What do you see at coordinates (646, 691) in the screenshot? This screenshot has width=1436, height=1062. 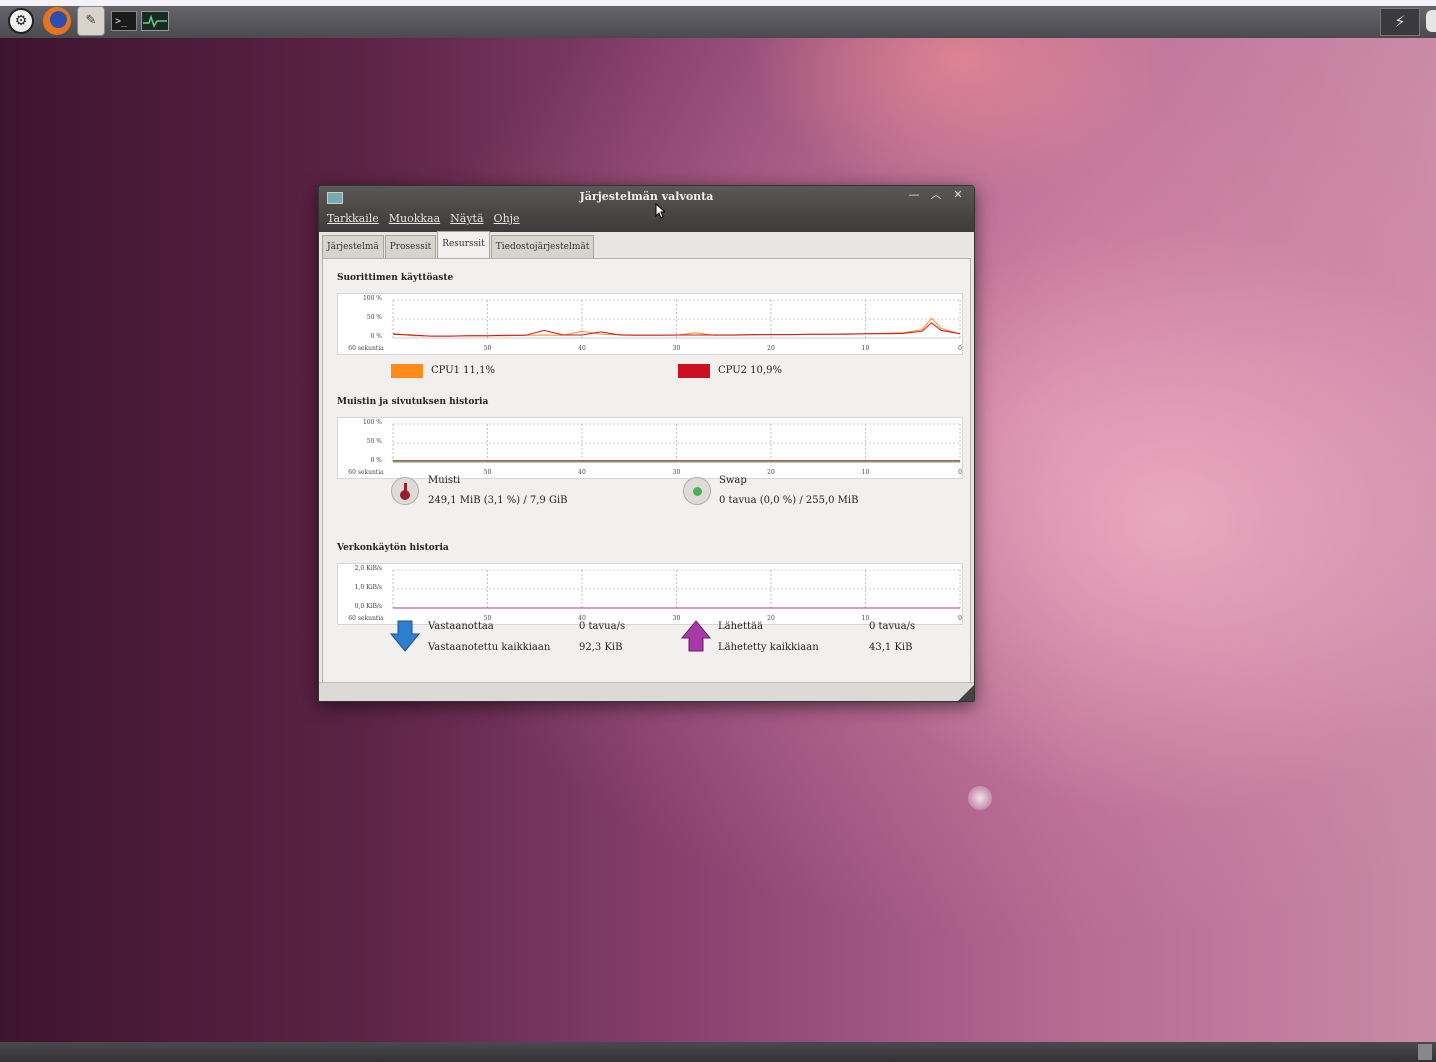 I see `status-bar` at bounding box center [646, 691].